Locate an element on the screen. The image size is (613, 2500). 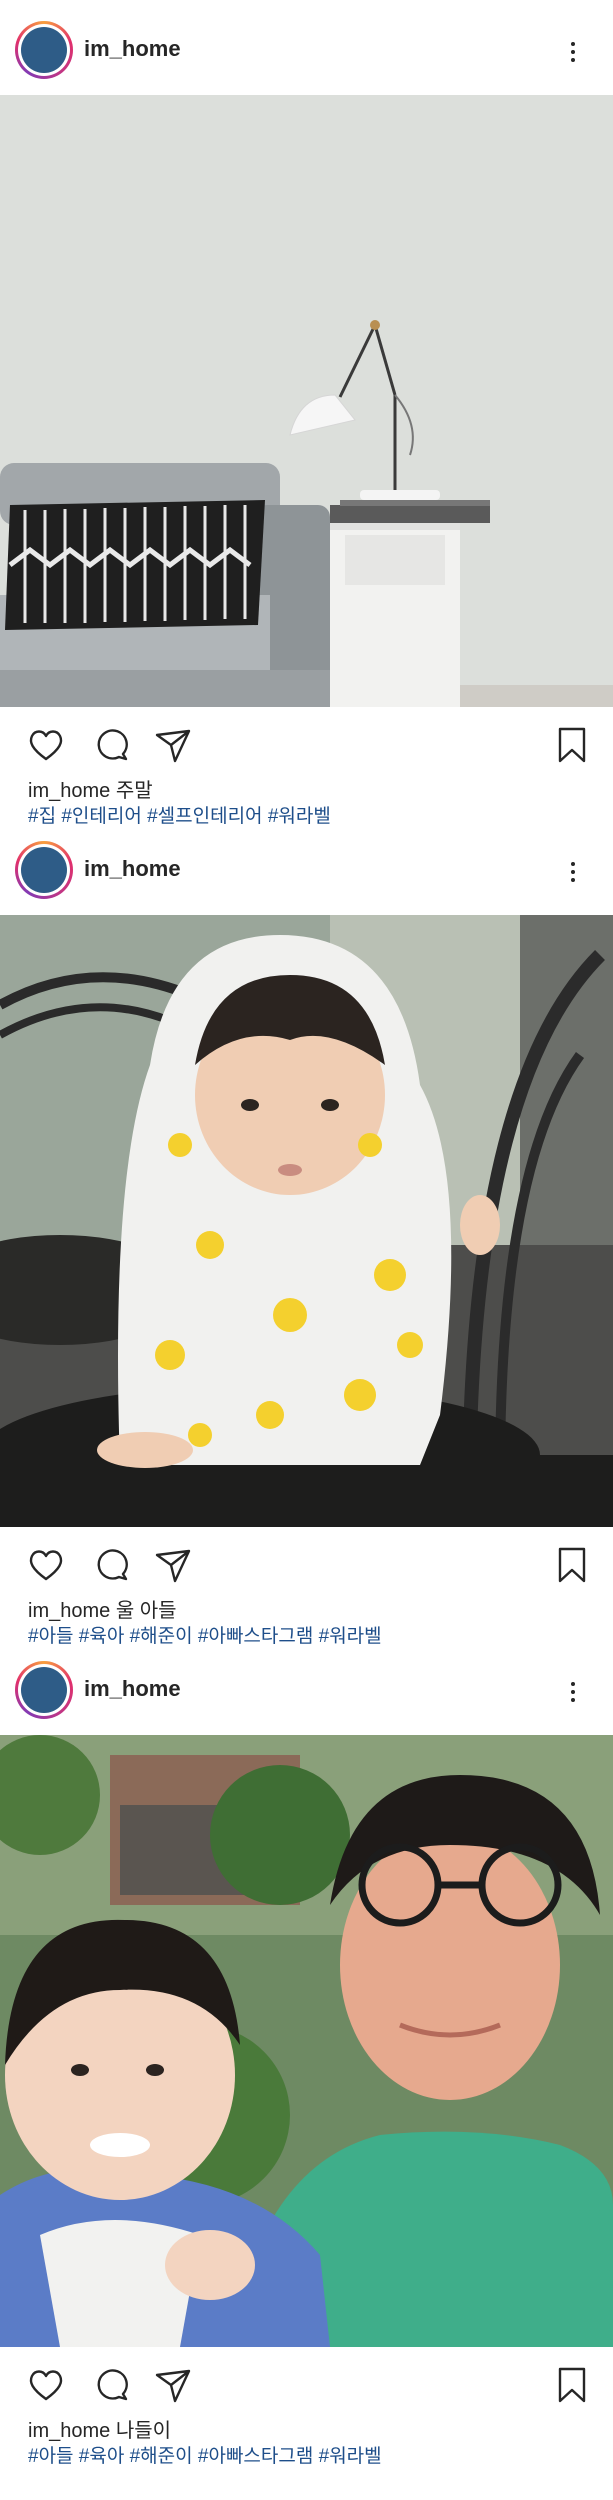
caption: im_home 울 아들 is located at coordinates (102, 1611).